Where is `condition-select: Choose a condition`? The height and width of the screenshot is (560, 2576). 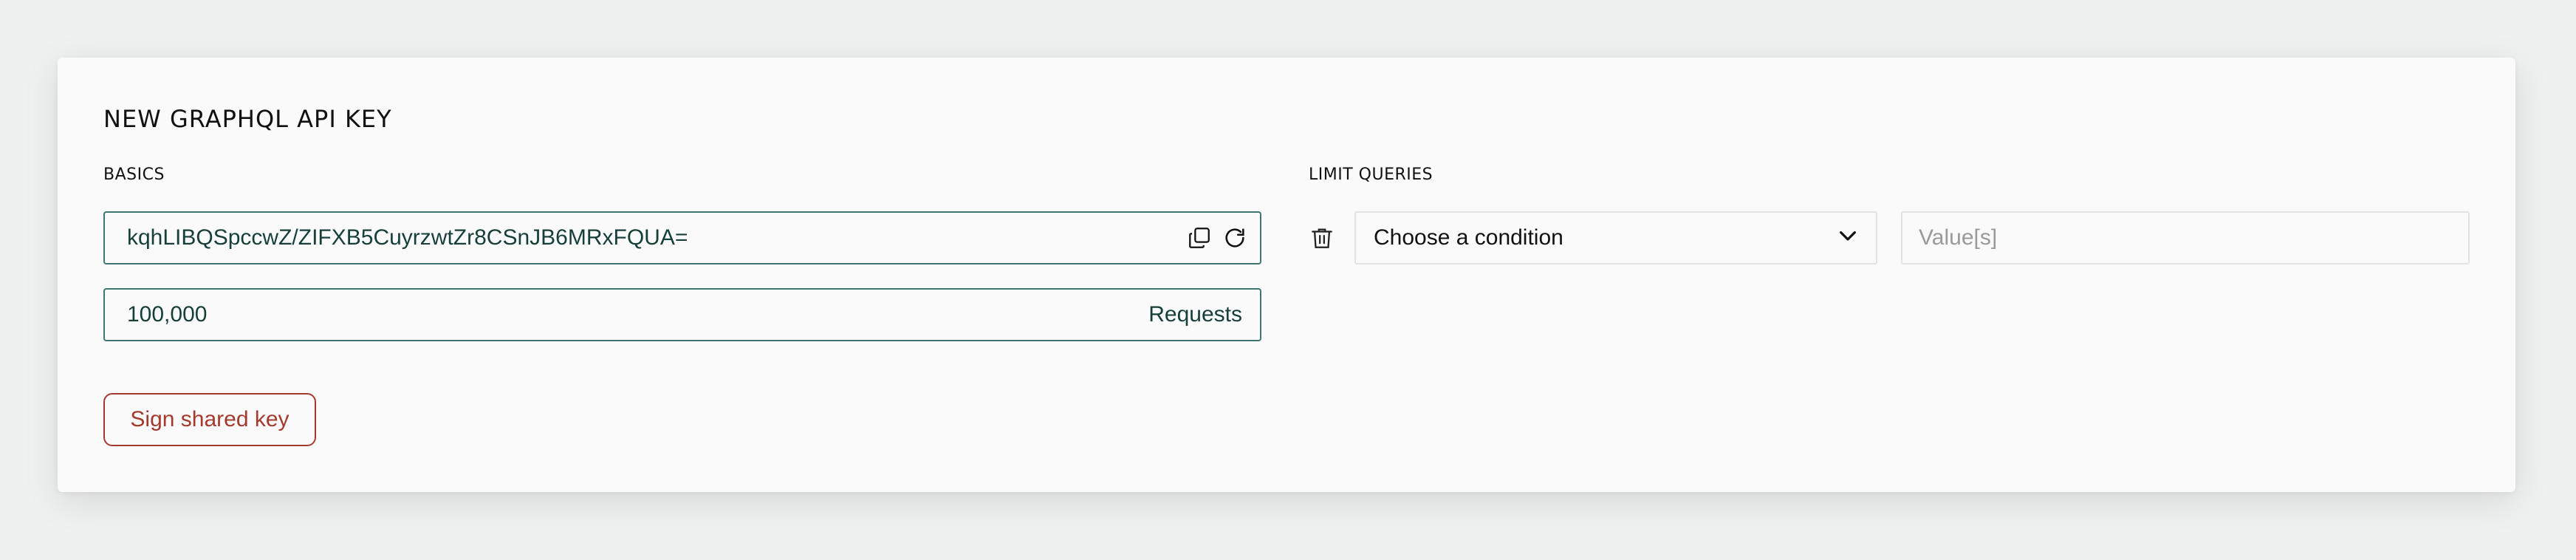
condition-select: Choose a condition is located at coordinates (1615, 237).